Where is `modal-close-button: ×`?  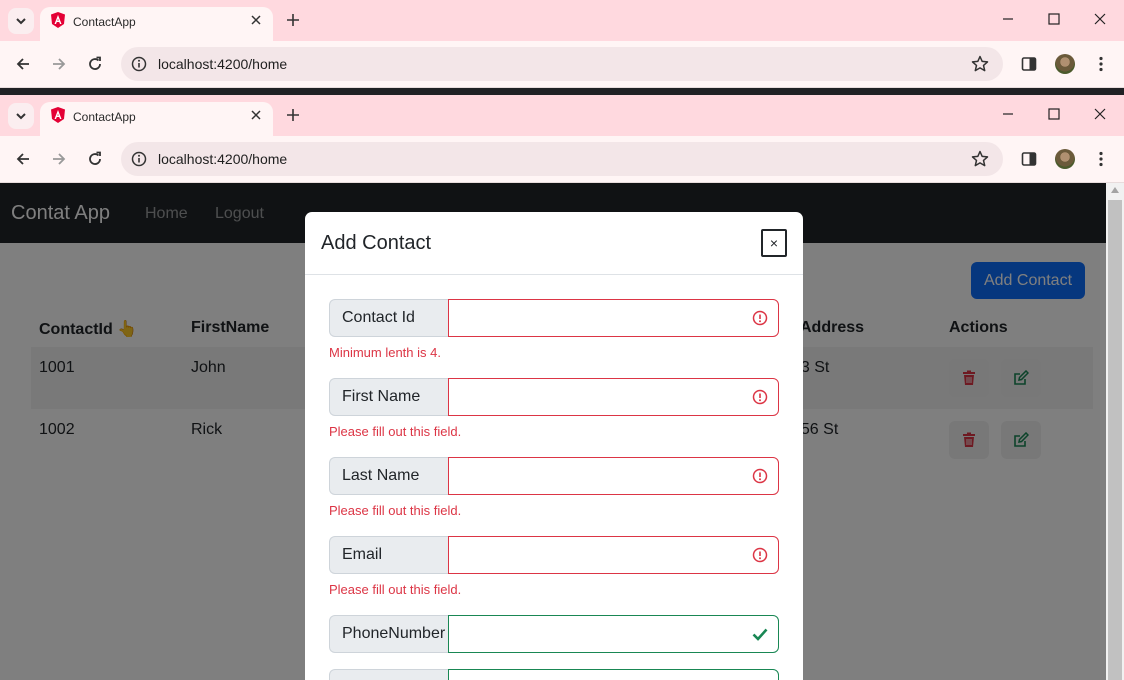
modal-close-button: × is located at coordinates (774, 243).